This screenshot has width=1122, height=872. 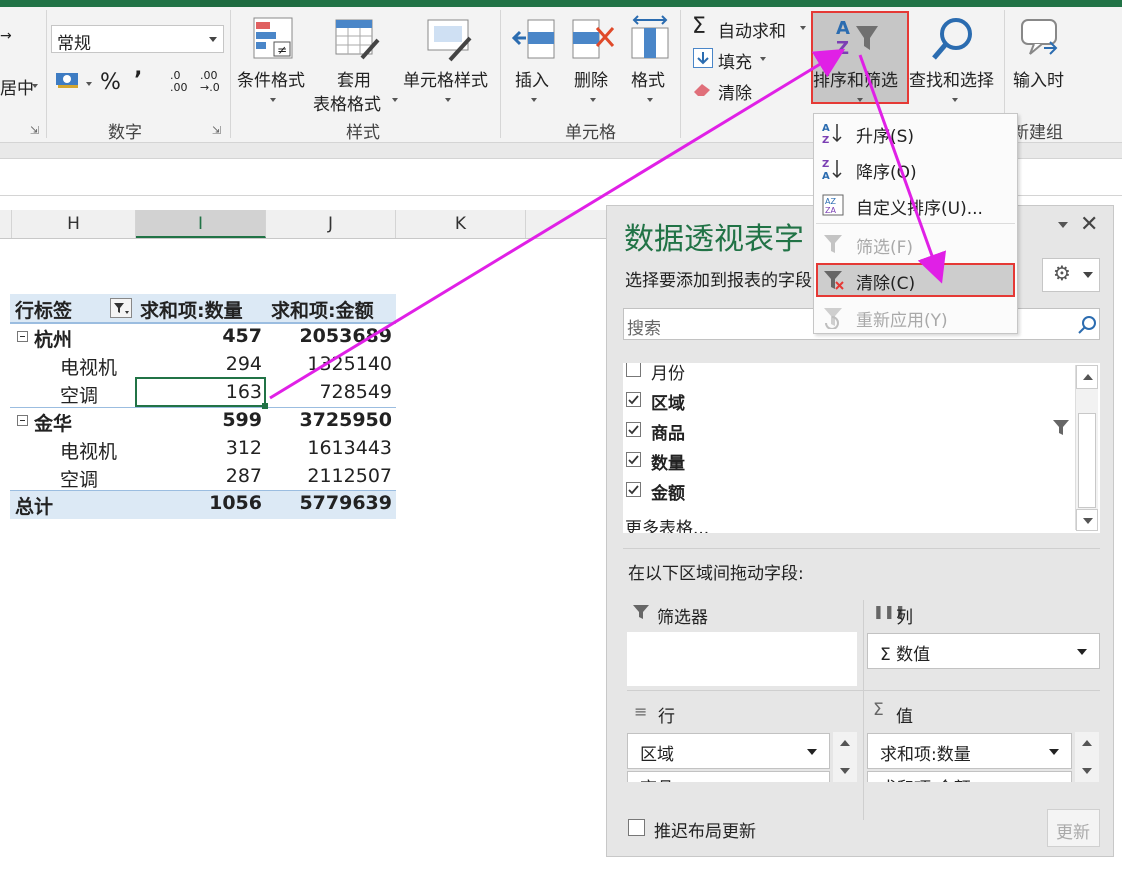 I want to click on values-item-amt: 求和项:金额, so click(x=969, y=776).